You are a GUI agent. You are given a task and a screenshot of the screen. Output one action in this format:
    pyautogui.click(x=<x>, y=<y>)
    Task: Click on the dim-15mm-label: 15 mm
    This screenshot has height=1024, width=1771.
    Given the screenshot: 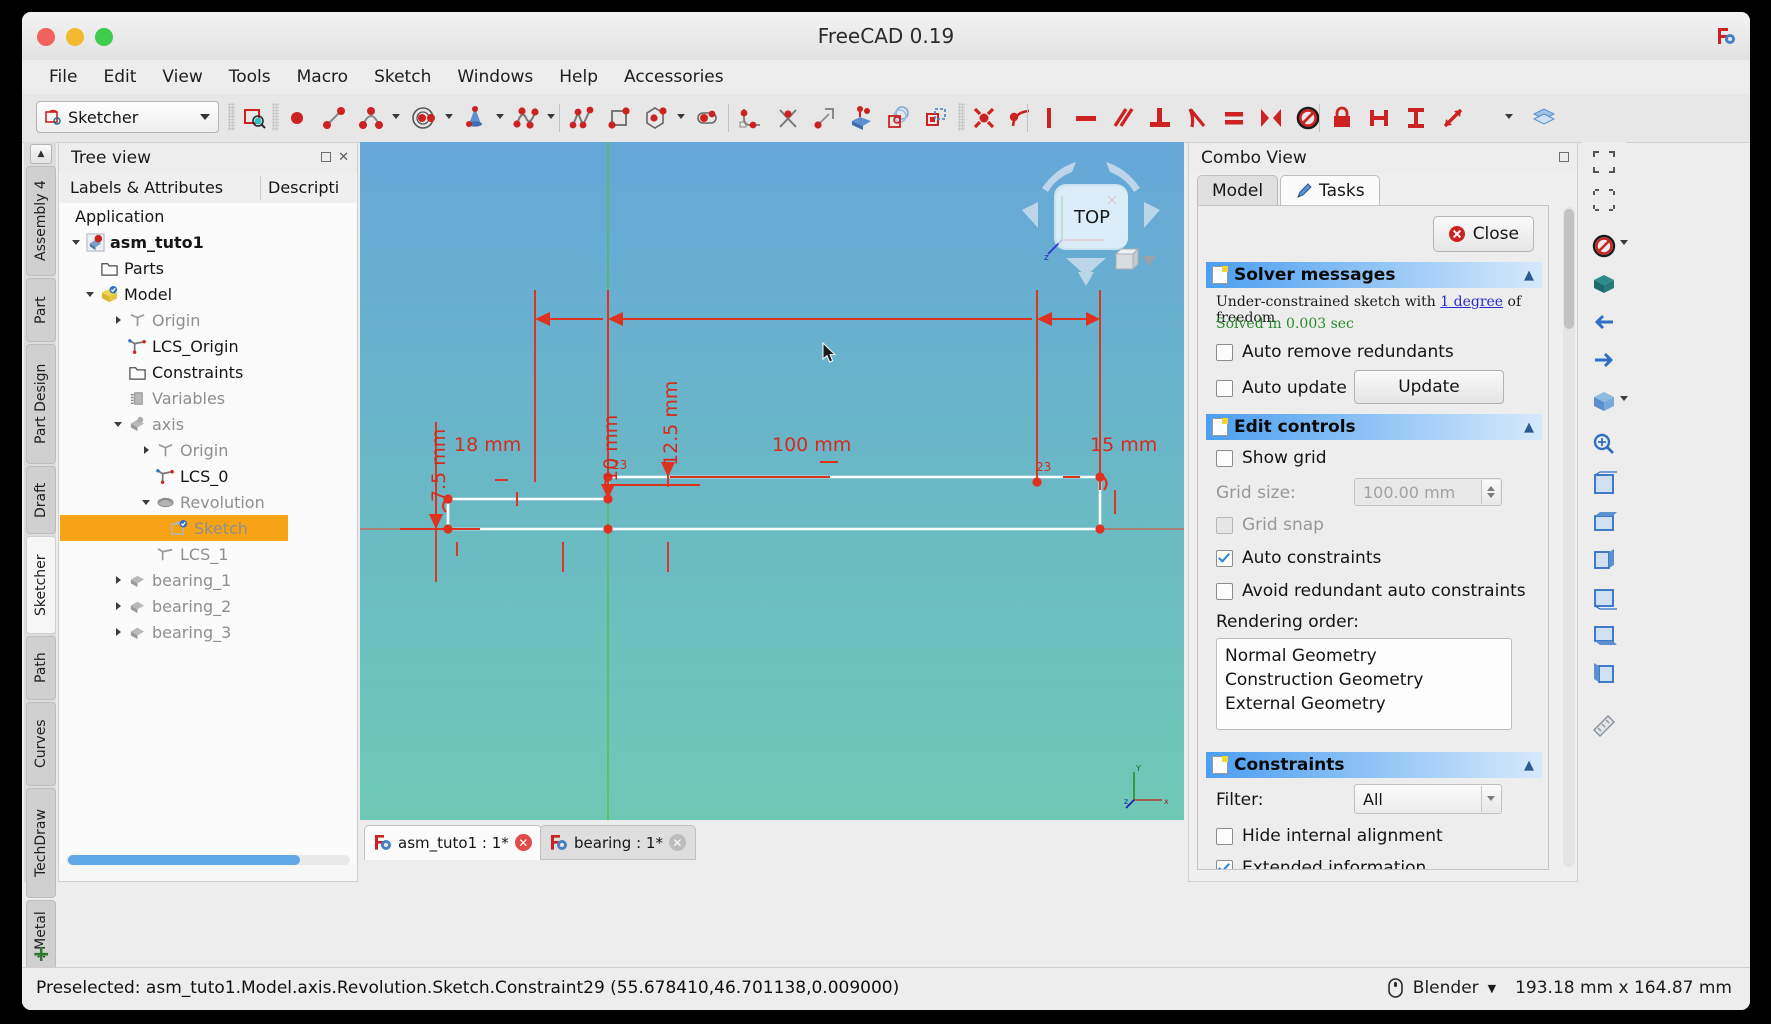 What is the action you would take?
    pyautogui.click(x=1123, y=445)
    